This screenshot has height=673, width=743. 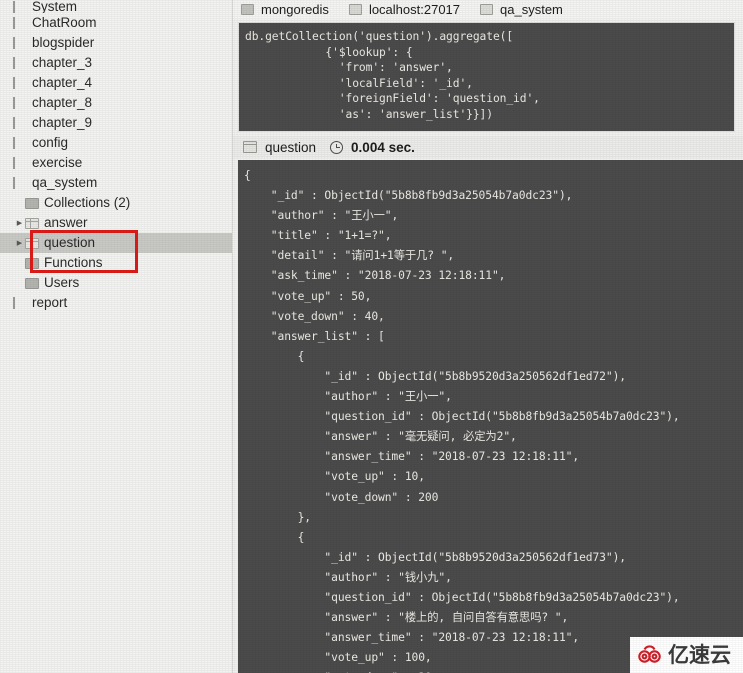 I want to click on tree-item-chapter-3: chapter_3, so click(x=116, y=63).